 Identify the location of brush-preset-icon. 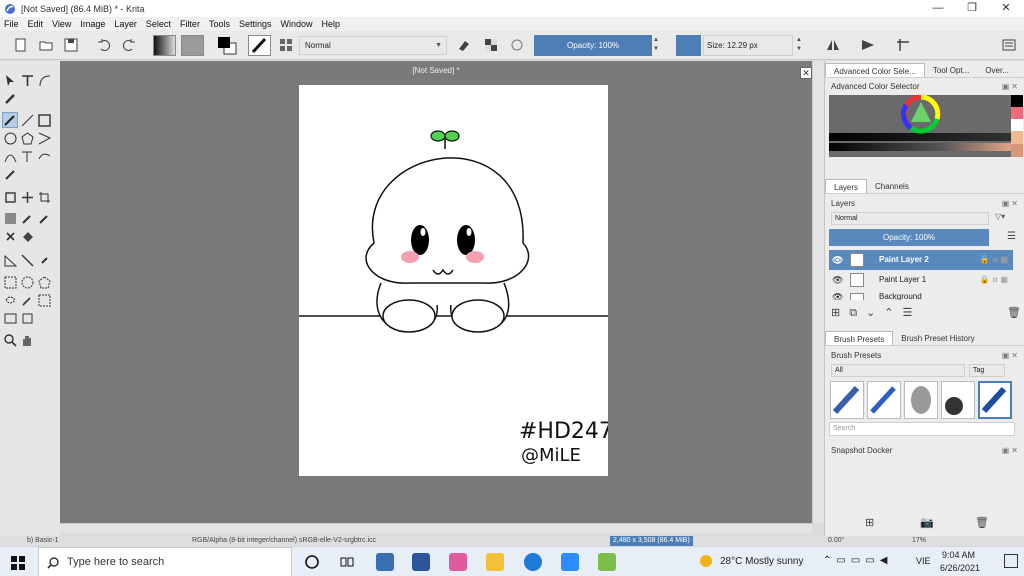
(259, 45).